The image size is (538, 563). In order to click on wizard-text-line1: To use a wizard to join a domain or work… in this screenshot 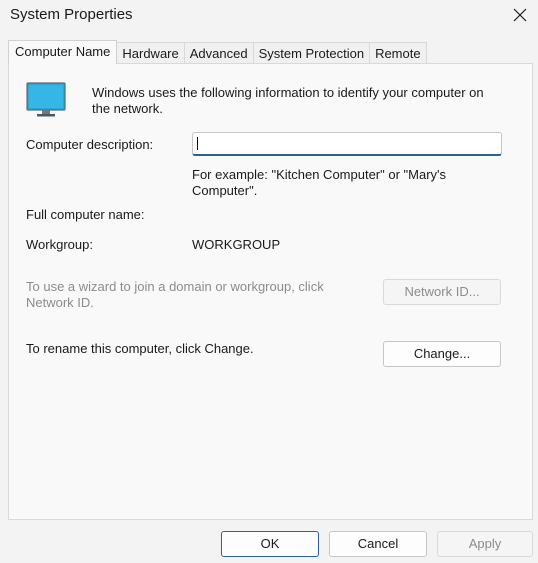, I will do `click(175, 286)`.